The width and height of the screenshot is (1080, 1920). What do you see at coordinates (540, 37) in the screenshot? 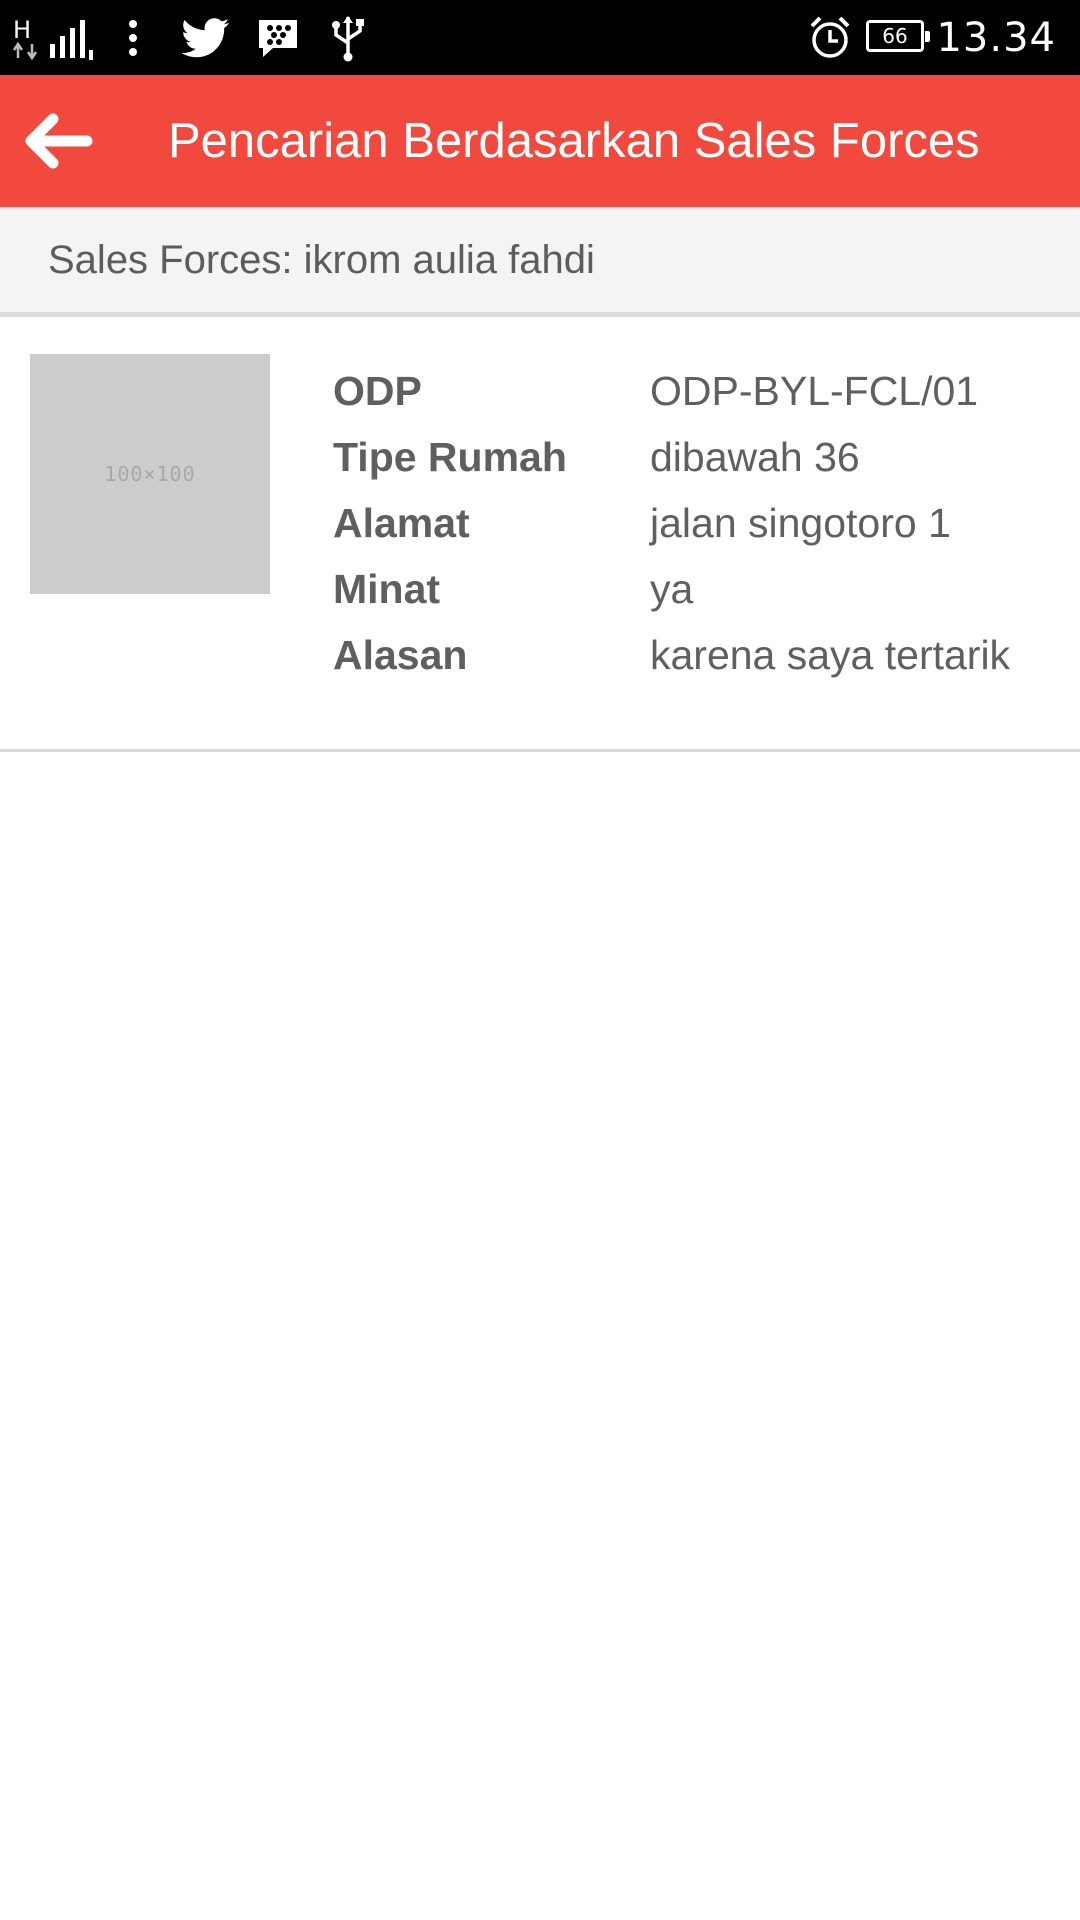
I see `status-bar: H 66 13.34` at bounding box center [540, 37].